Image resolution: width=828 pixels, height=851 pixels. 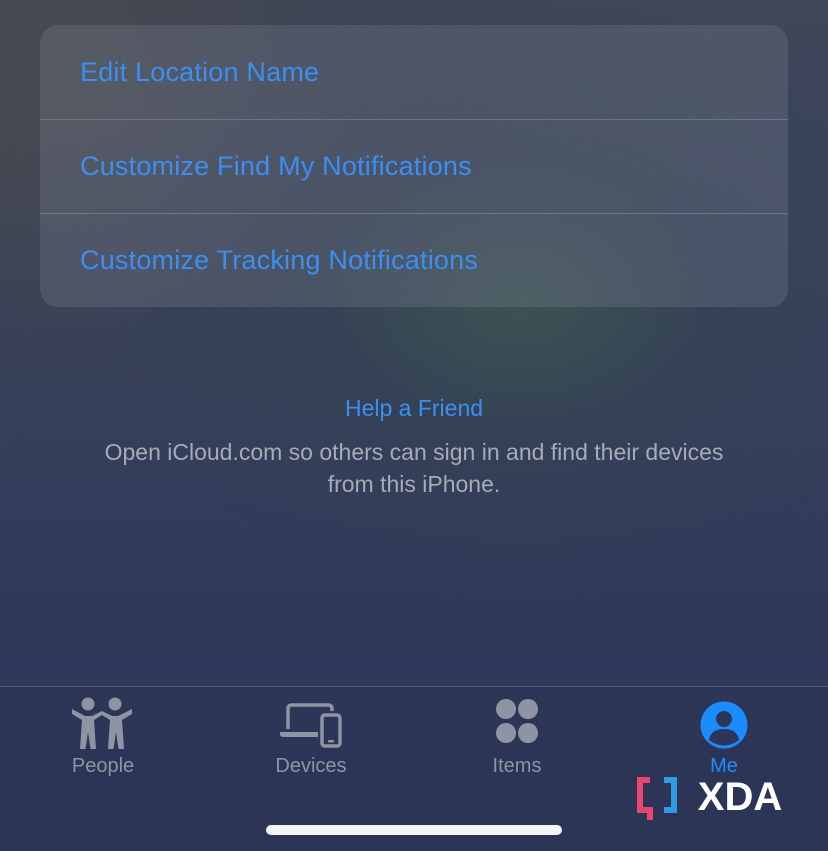 I want to click on customize-find-my-notifications-button: Customize Find My Notifications, so click(x=414, y=166).